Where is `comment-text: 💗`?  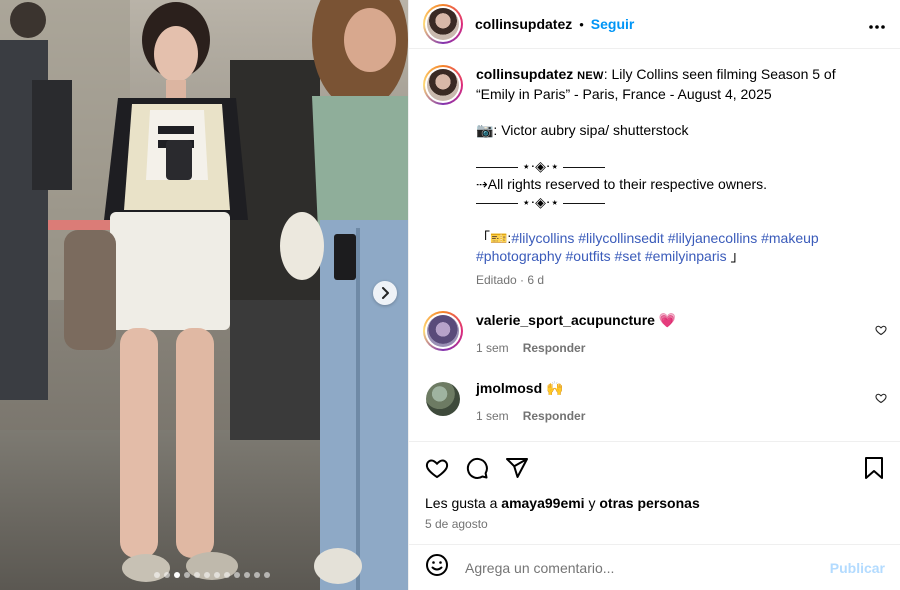
comment-text: 💗 is located at coordinates (667, 320).